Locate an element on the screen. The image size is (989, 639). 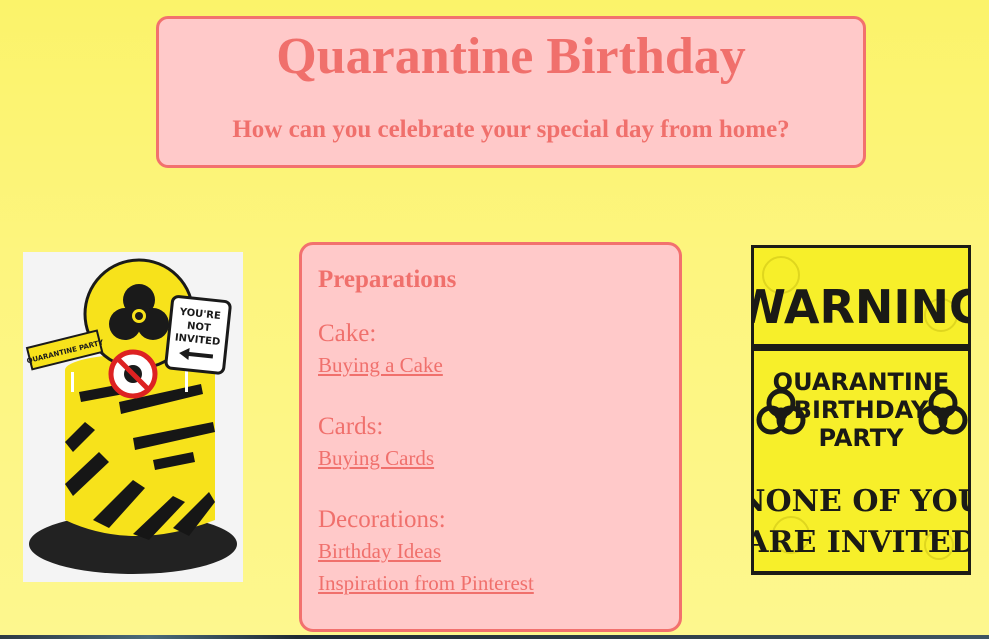
buying-cards-link: Buying Cards is located at coordinates (498, 458).